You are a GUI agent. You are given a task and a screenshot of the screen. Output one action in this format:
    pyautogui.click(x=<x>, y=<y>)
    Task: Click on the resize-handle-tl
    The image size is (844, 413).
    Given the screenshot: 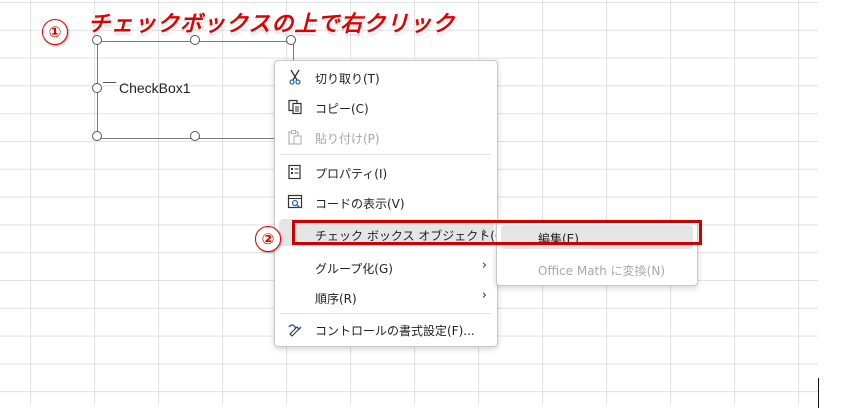 What is the action you would take?
    pyautogui.click(x=97, y=40)
    